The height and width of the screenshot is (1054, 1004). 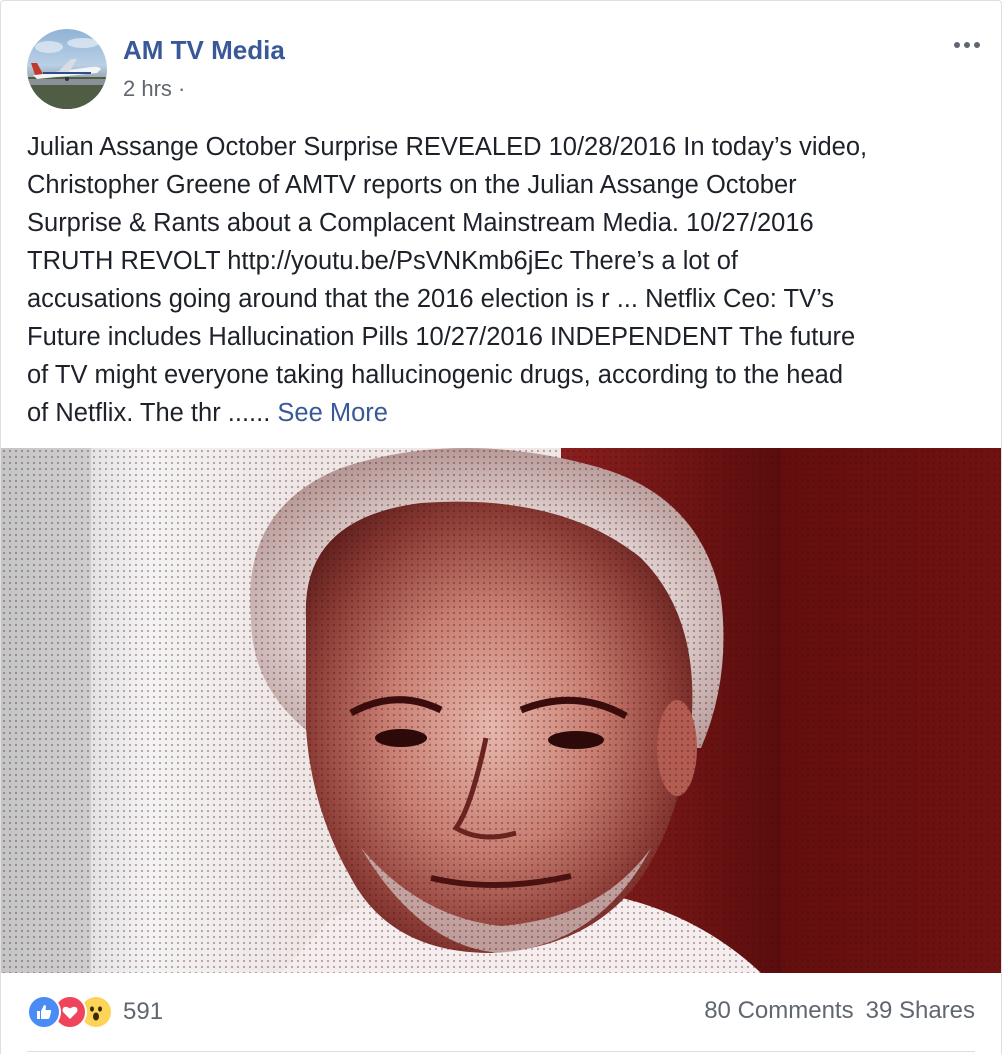 I want to click on timestamp-link: 2 hrs, so click(x=147, y=88).